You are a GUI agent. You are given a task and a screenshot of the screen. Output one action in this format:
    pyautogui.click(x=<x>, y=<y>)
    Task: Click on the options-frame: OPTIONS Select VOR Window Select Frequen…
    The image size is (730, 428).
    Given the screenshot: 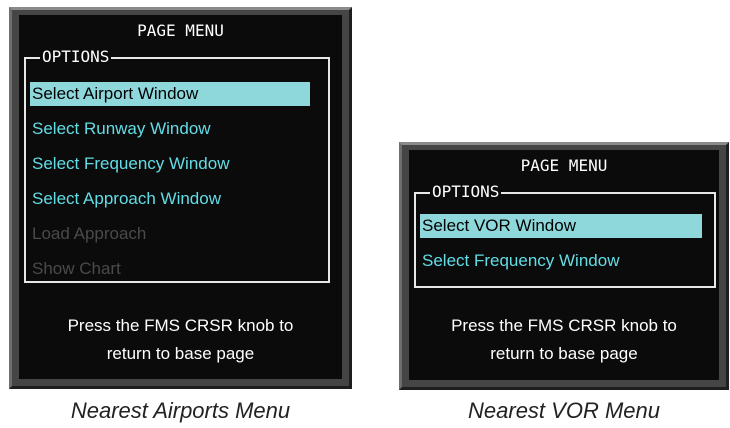 What is the action you would take?
    pyautogui.click(x=565, y=235)
    